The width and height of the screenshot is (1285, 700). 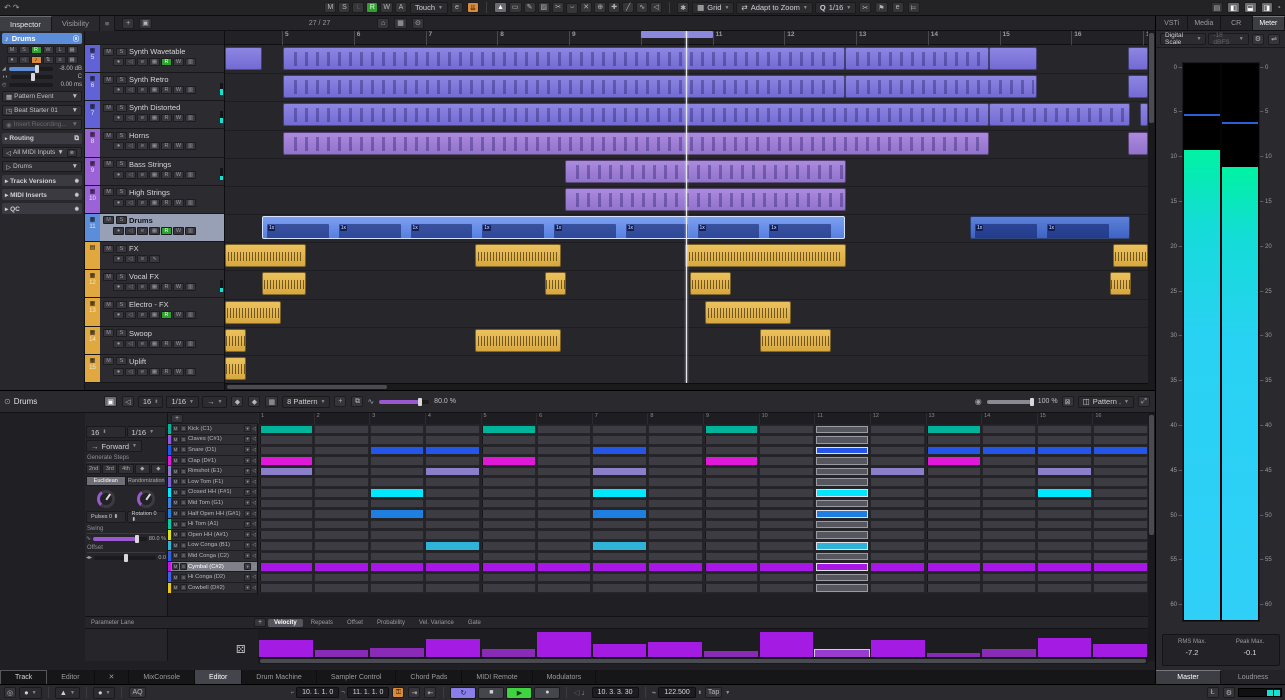 I want to click on routing-section: ▸ Routing ⧉, so click(x=42, y=138).